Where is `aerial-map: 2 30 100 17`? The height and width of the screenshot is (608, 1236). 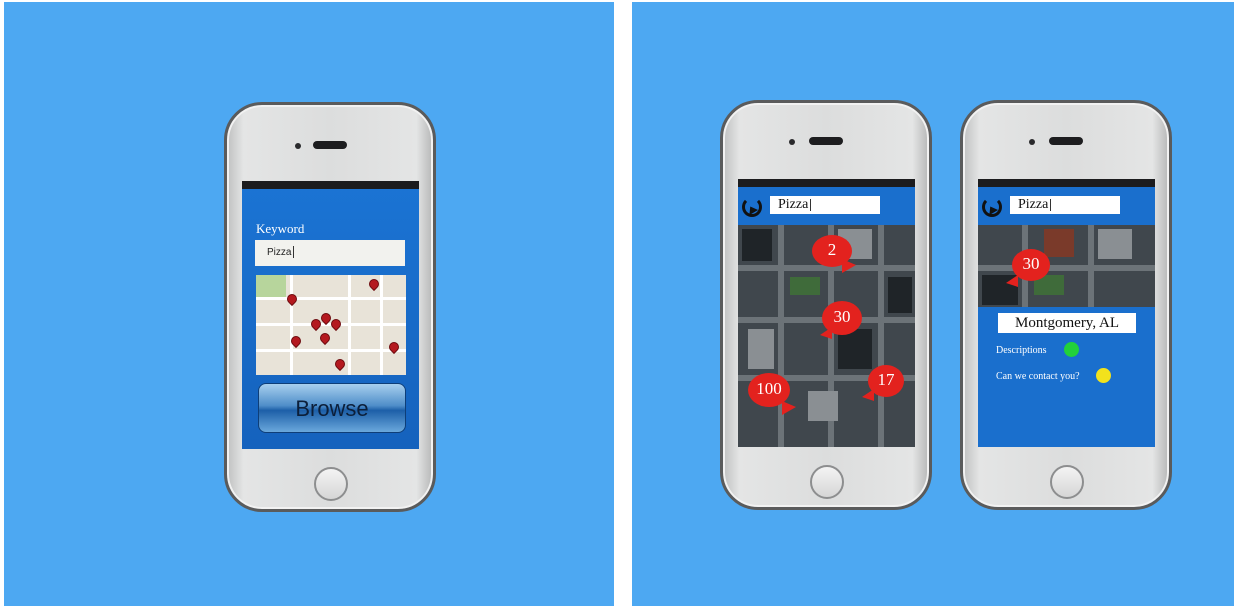 aerial-map: 2 30 100 17 is located at coordinates (826, 336).